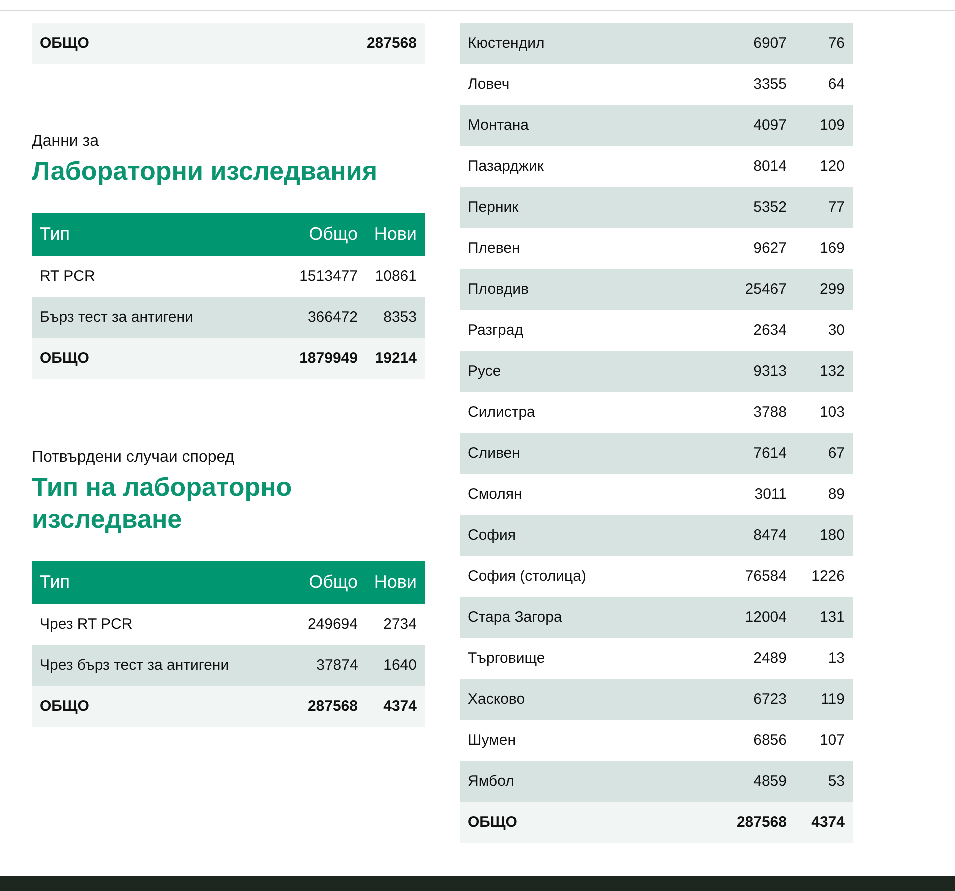  What do you see at coordinates (507, 658) in the screenshot?
I see `table-cell-text: Търговище` at bounding box center [507, 658].